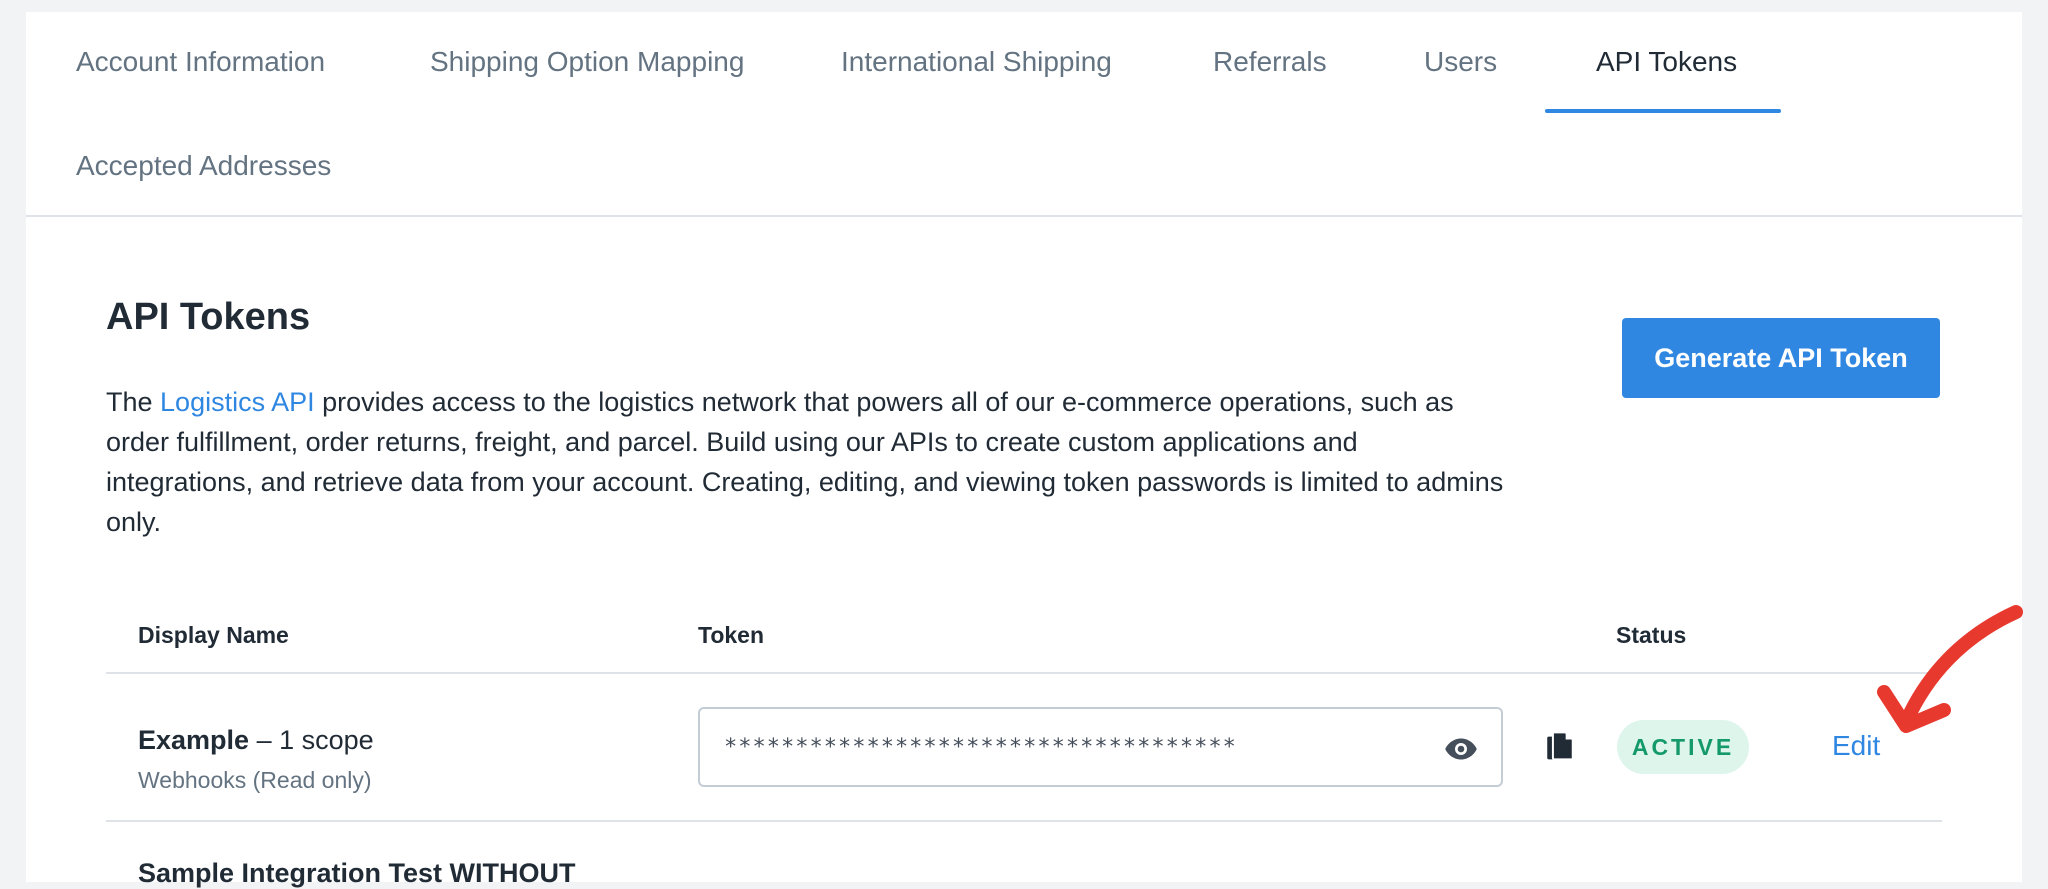 This screenshot has height=889, width=2048. Describe the element at coordinates (1663, 111) in the screenshot. I see `active-tab-indicator` at that location.